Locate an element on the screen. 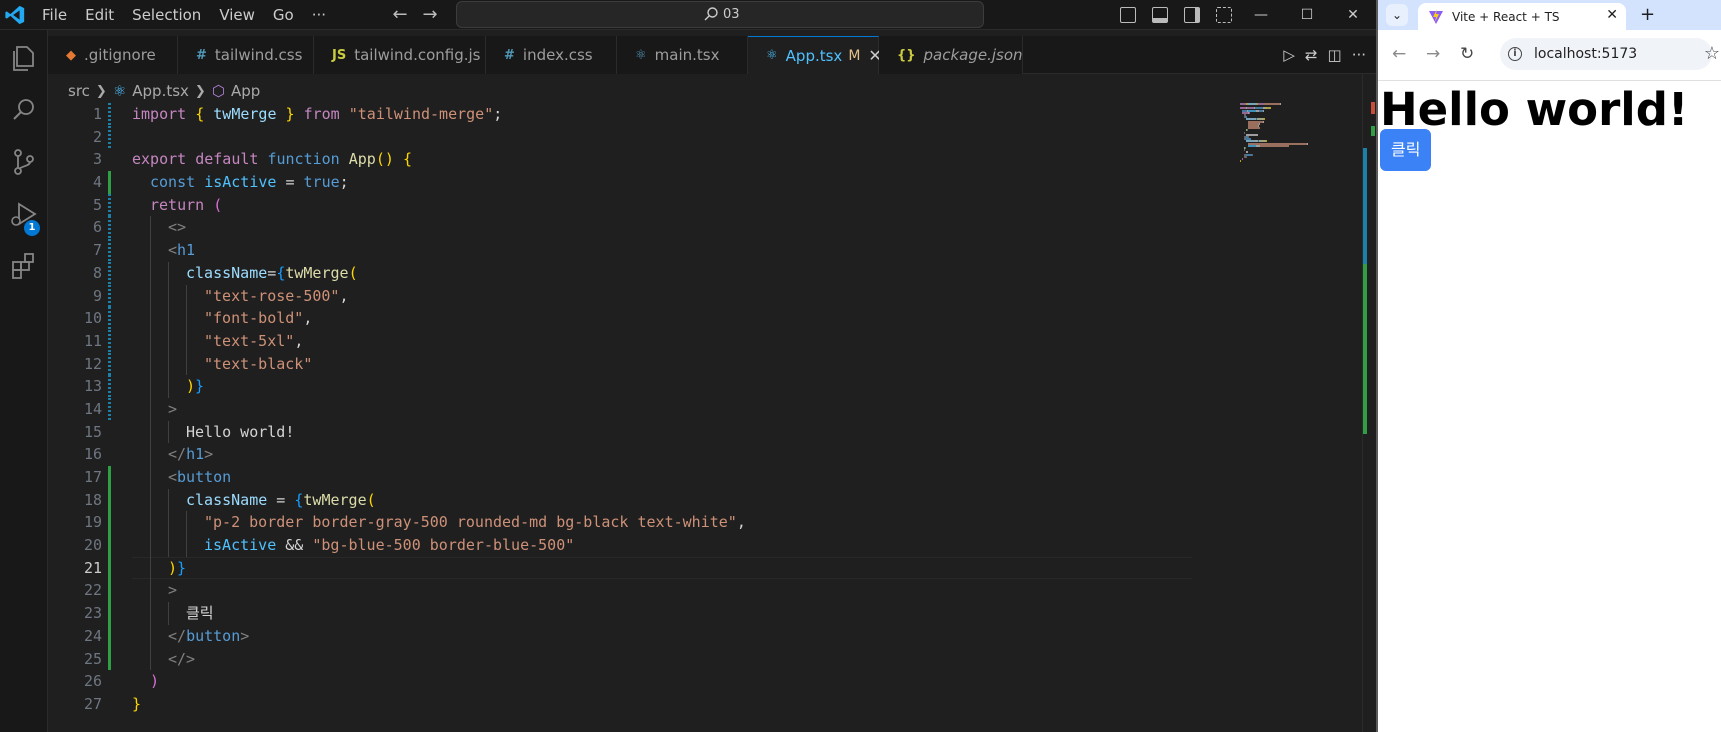 The image size is (1721, 732). reload-icon: ↻ is located at coordinates (1467, 54).